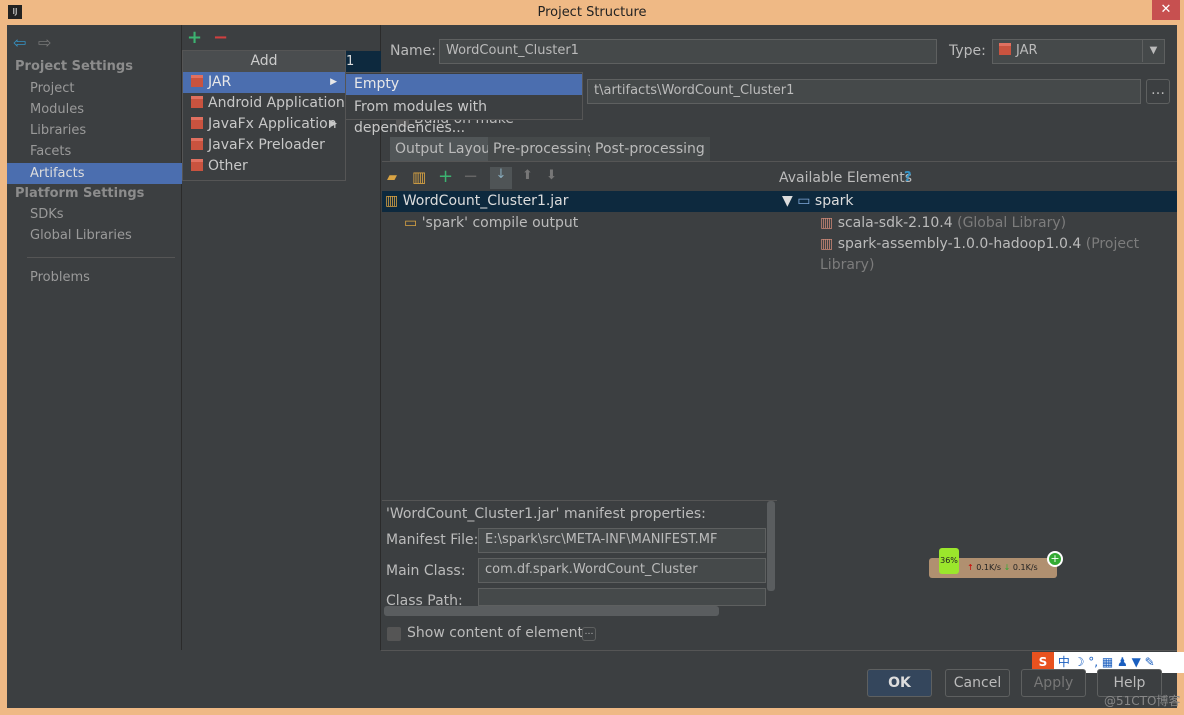 The image size is (1184, 715). What do you see at coordinates (74, 66) in the screenshot?
I see `project-settings-heading: Project Settings` at bounding box center [74, 66].